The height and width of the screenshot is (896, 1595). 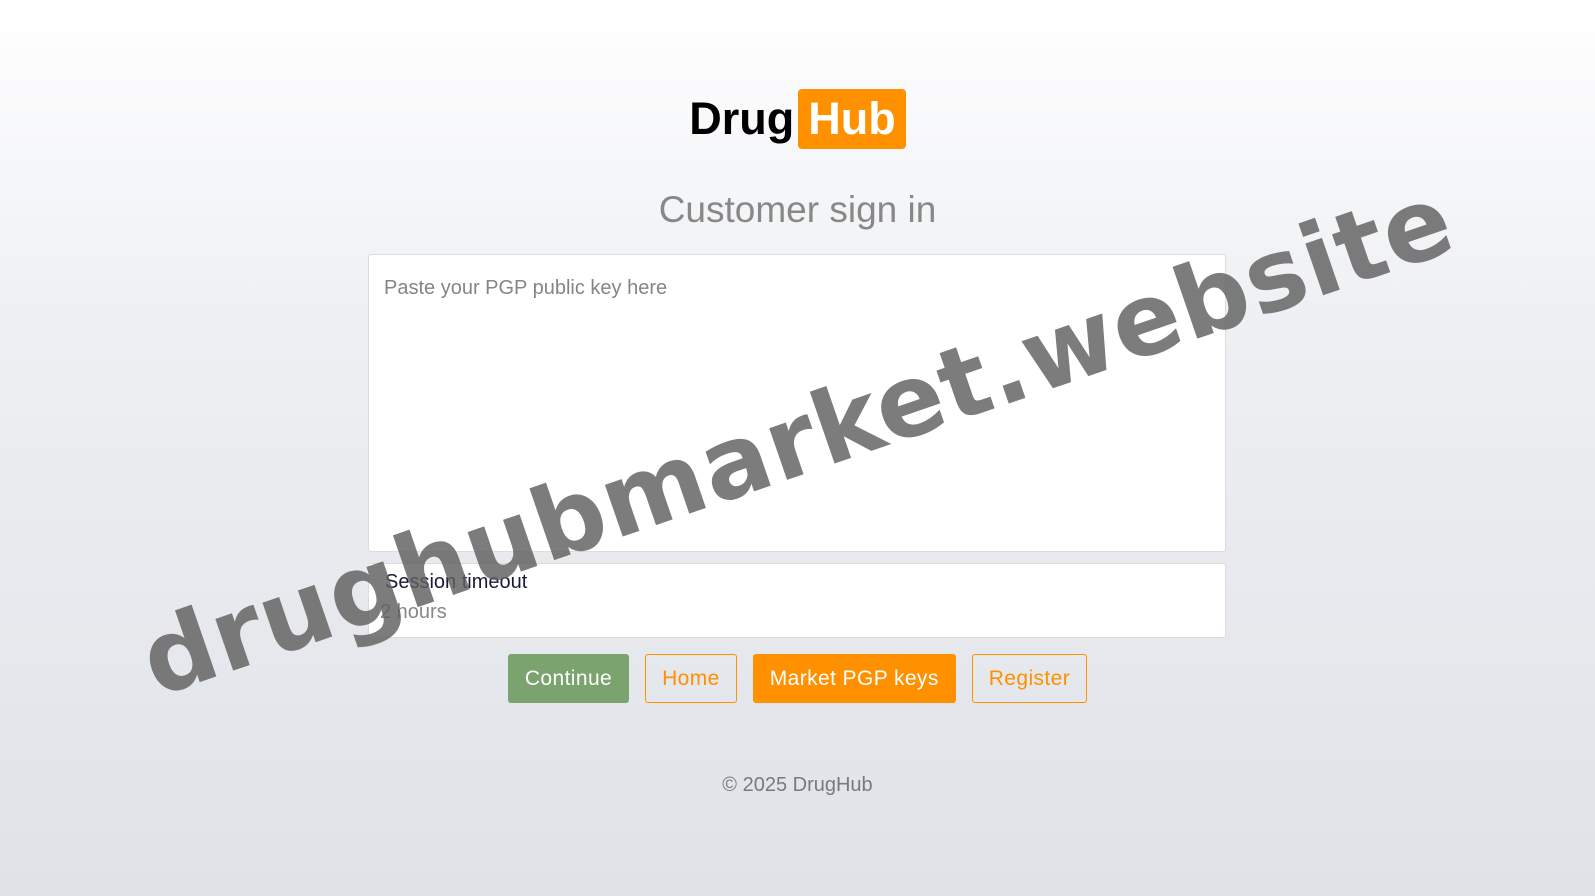 I want to click on site-logo: Drug Hub, so click(x=797, y=118).